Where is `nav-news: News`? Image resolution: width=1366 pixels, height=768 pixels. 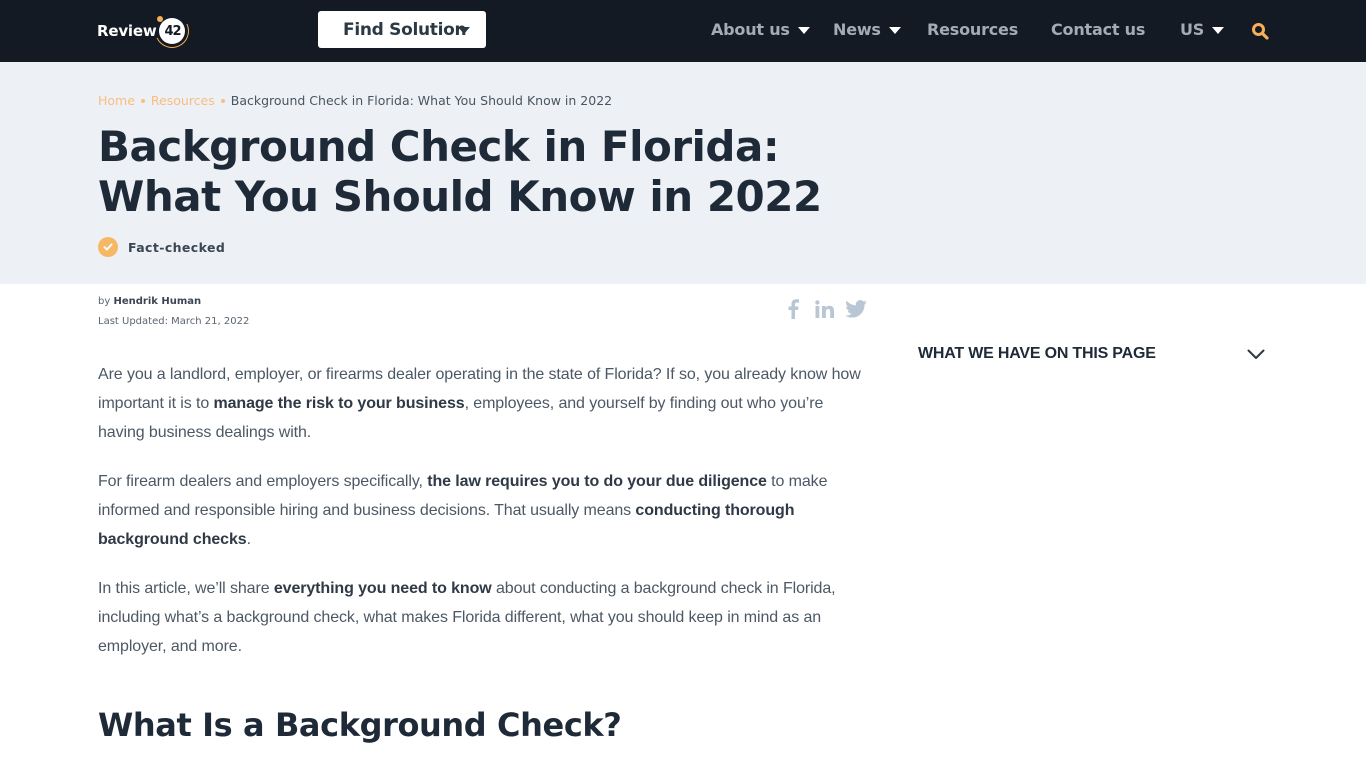 nav-news: News is located at coordinates (867, 29).